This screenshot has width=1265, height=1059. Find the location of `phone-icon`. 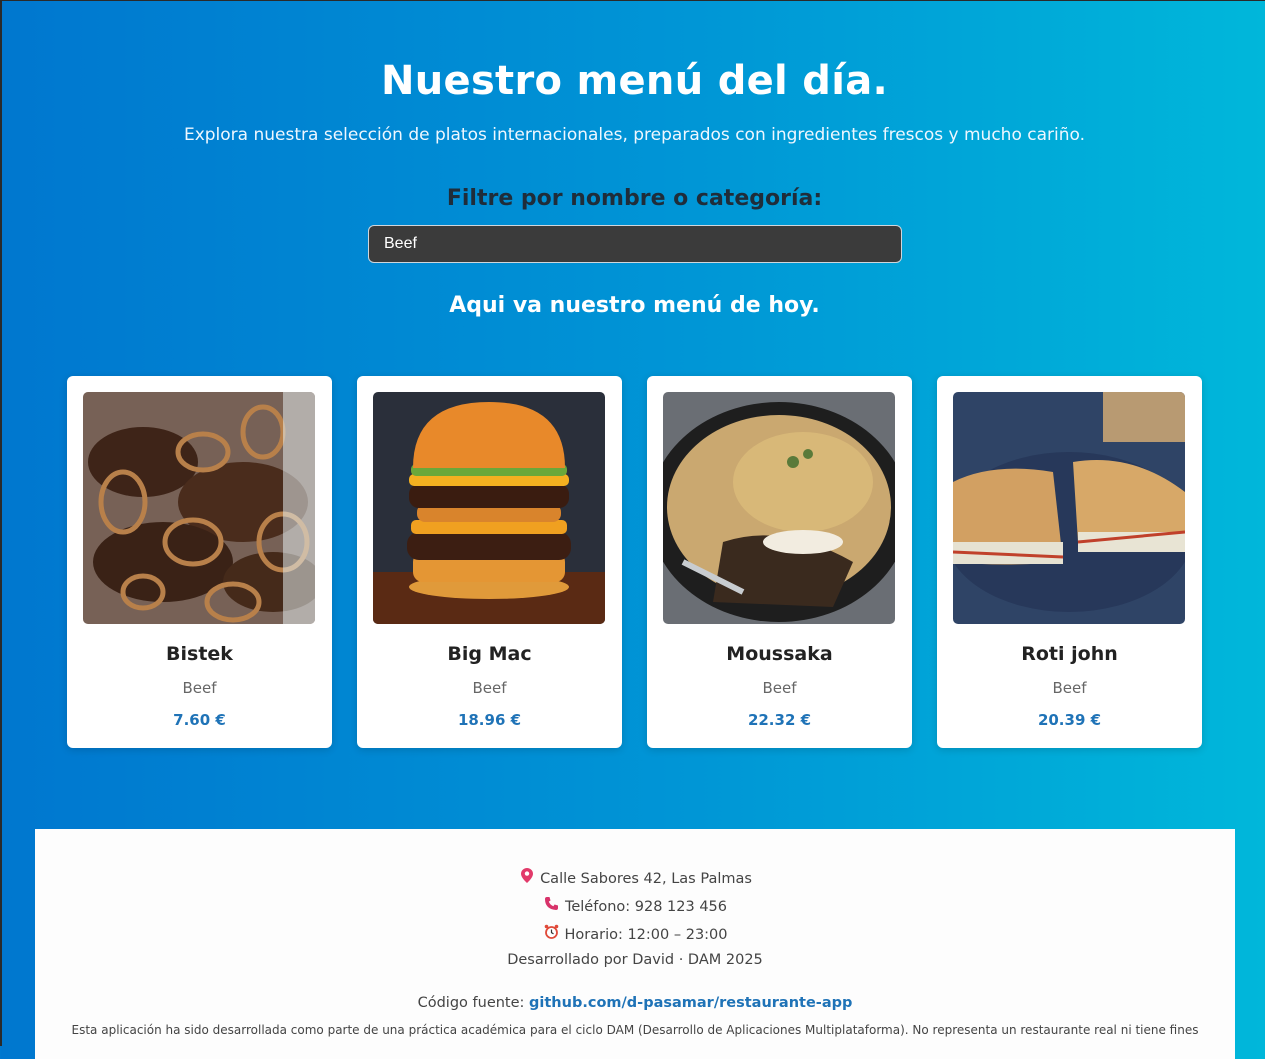

phone-icon is located at coordinates (552, 905).